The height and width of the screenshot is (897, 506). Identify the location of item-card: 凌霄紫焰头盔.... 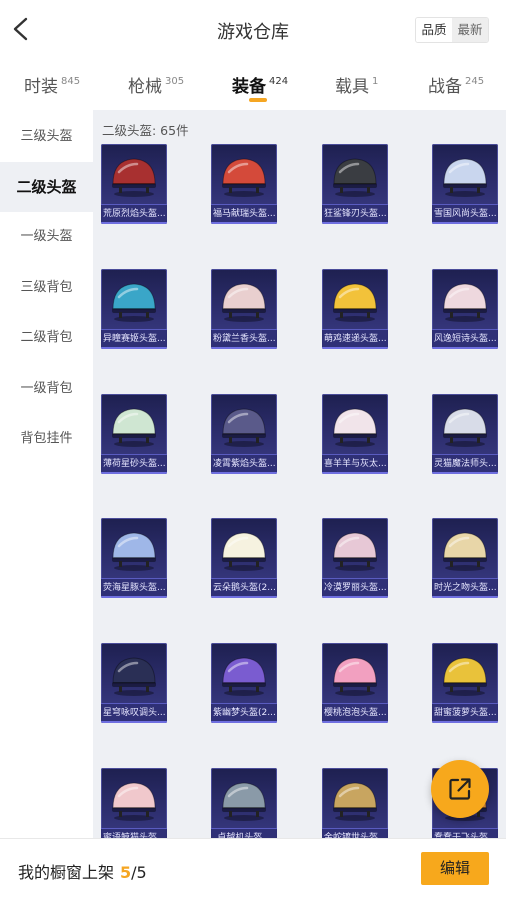
(244, 434).